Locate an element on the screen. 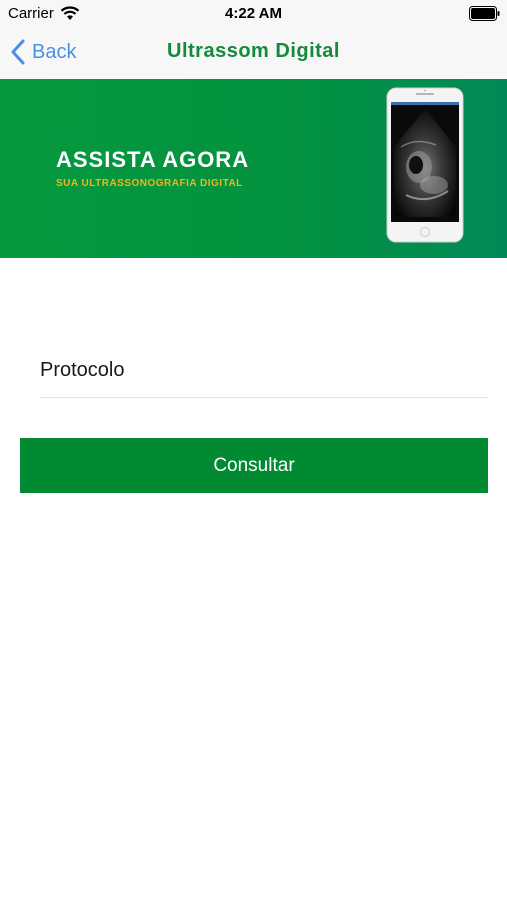 The image size is (507, 900). navigation-bar: Back Ultrassom Digital is located at coordinates (253, 53).